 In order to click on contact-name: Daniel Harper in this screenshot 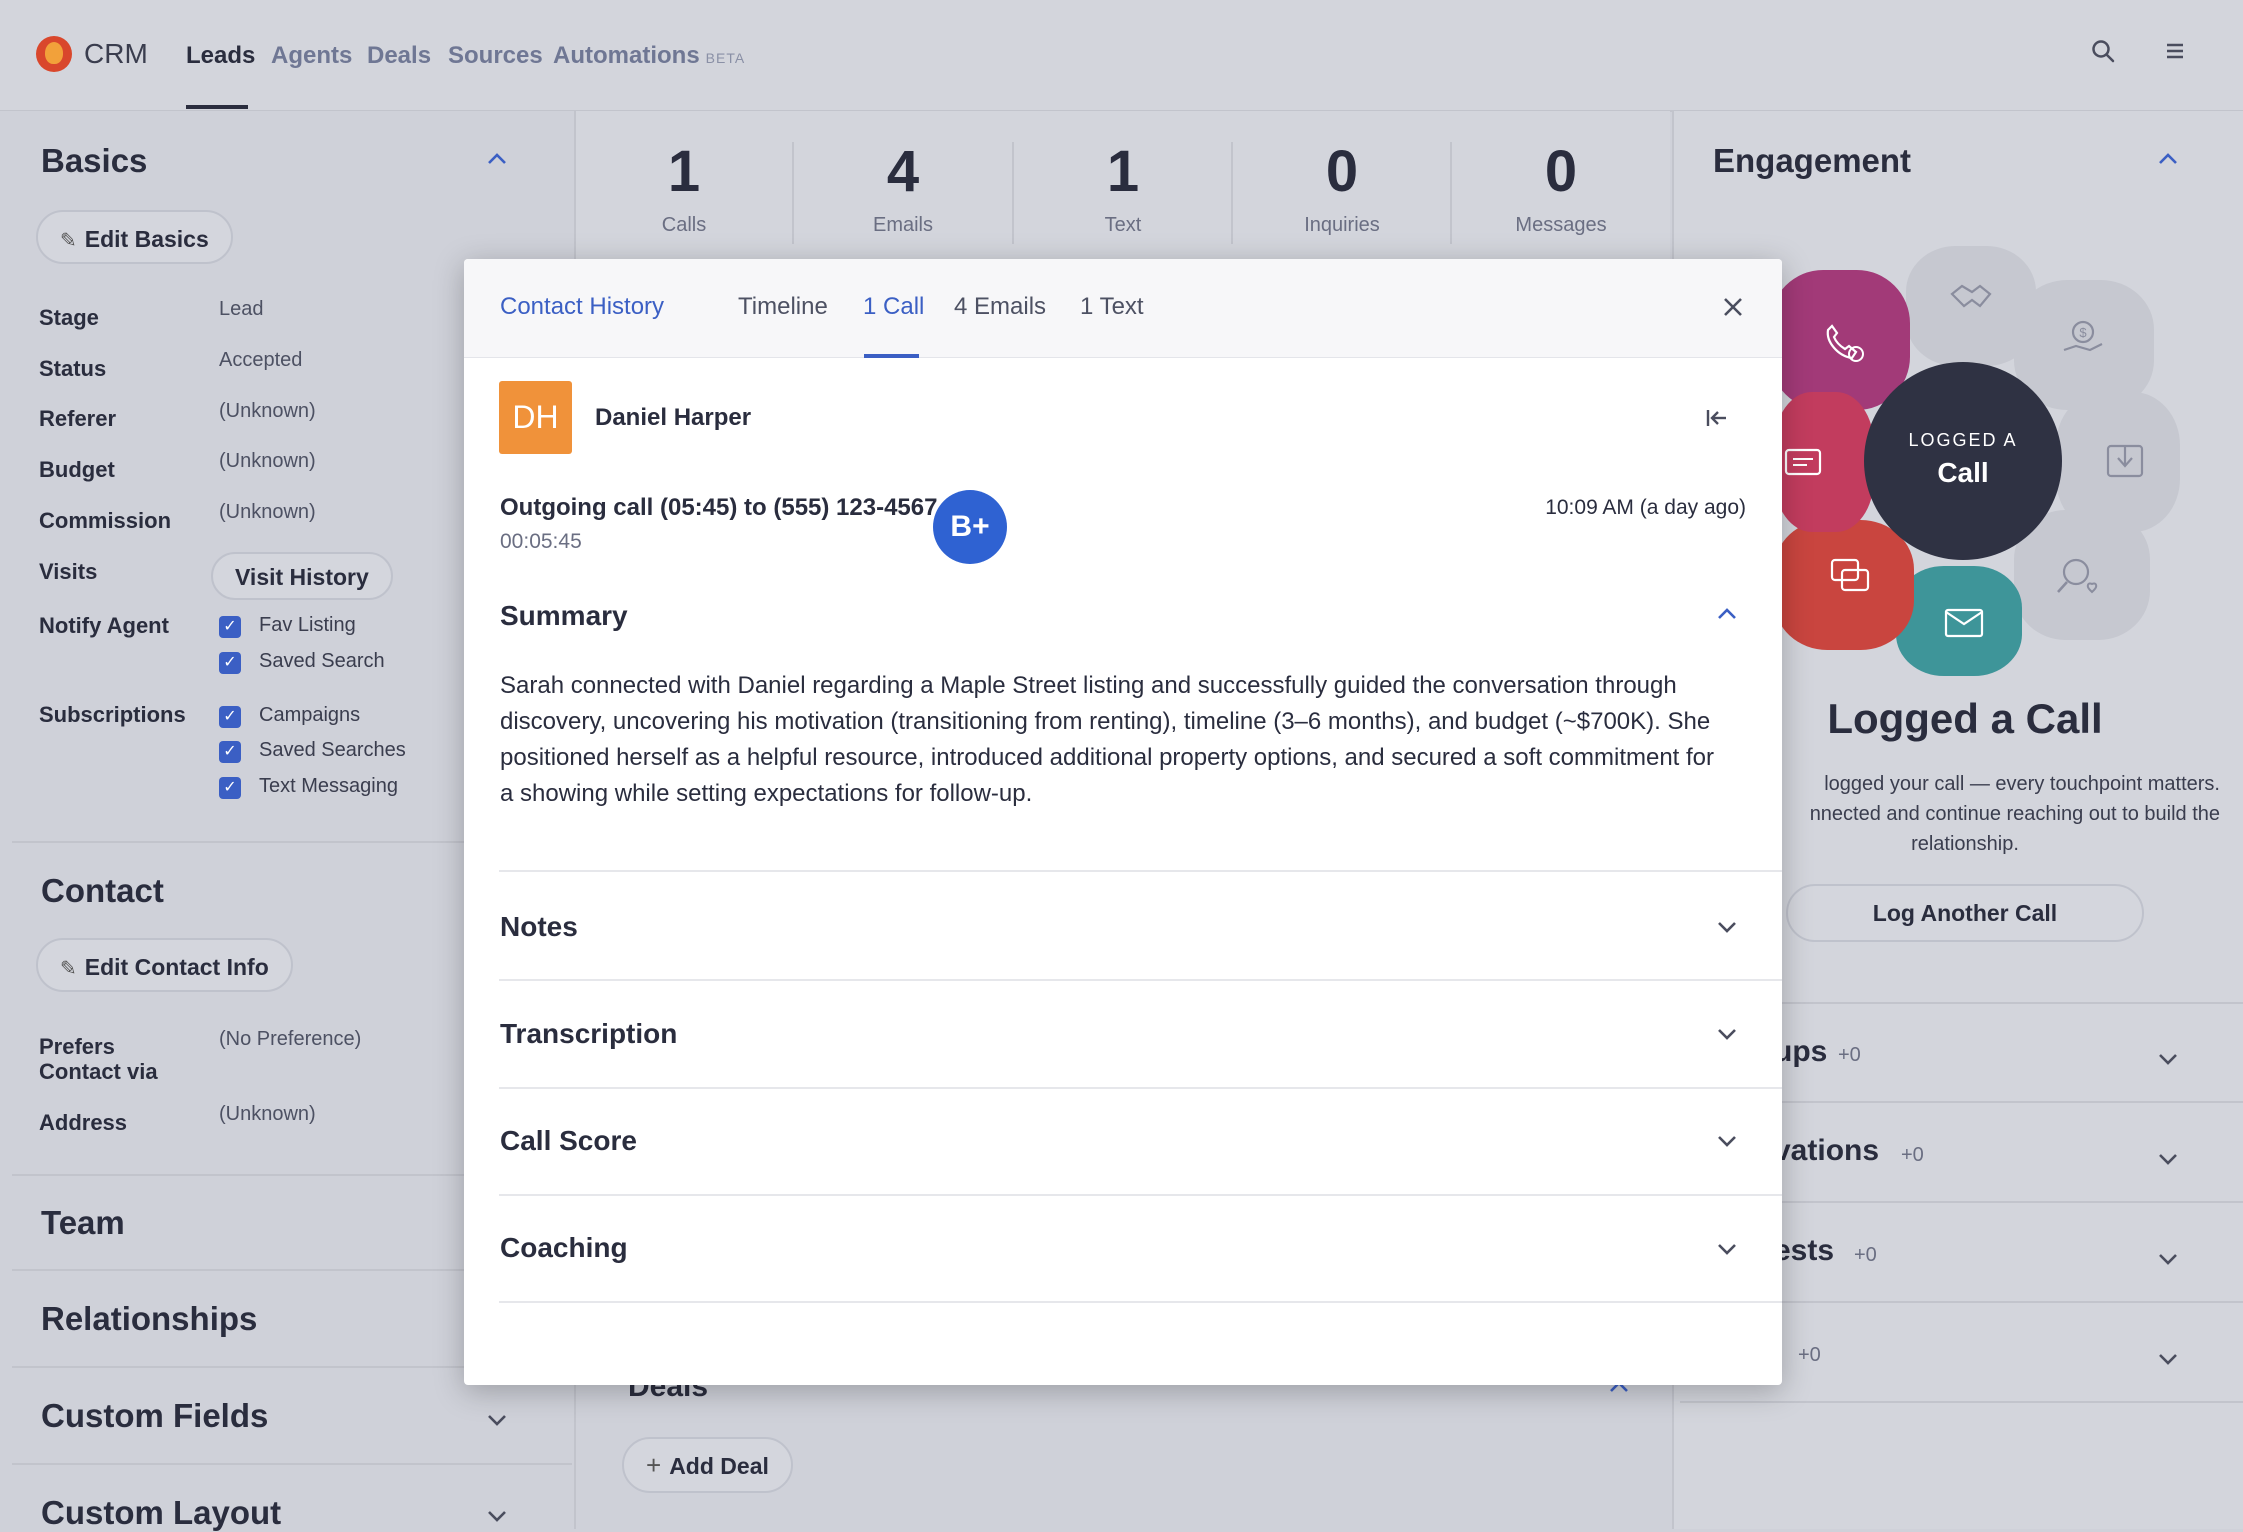, I will do `click(673, 418)`.